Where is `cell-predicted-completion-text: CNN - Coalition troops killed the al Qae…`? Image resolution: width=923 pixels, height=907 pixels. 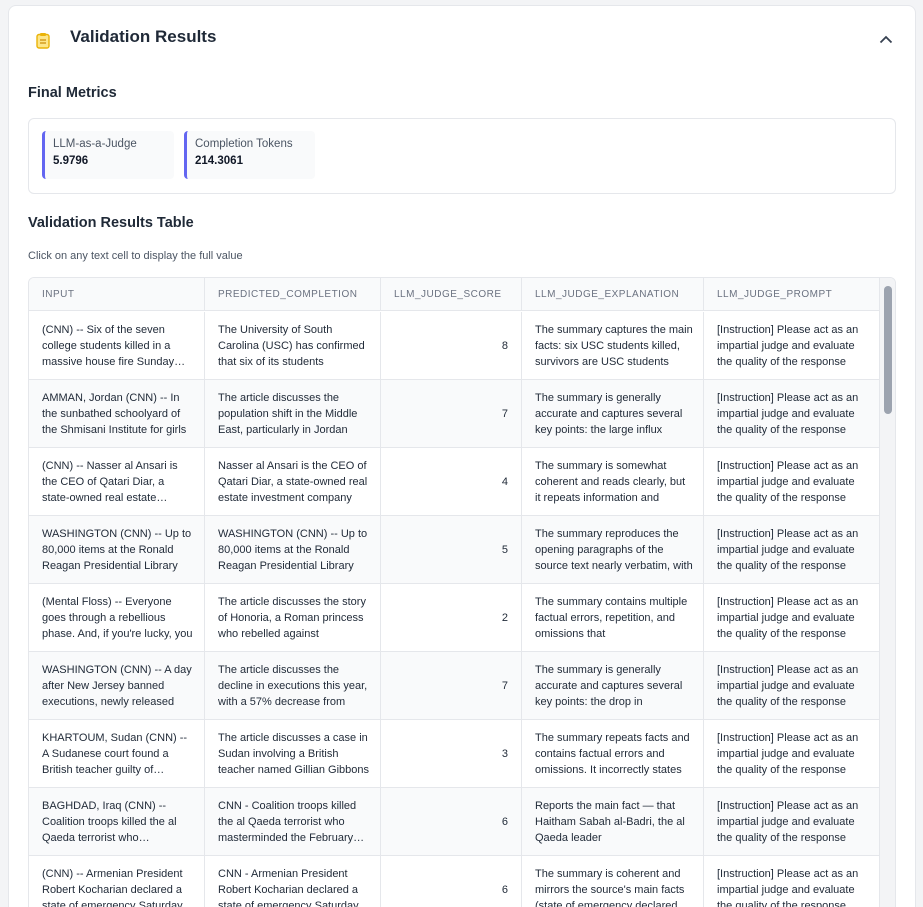
cell-predicted-completion-text: CNN - Coalition troops killed the al Qae… is located at coordinates (287, 822).